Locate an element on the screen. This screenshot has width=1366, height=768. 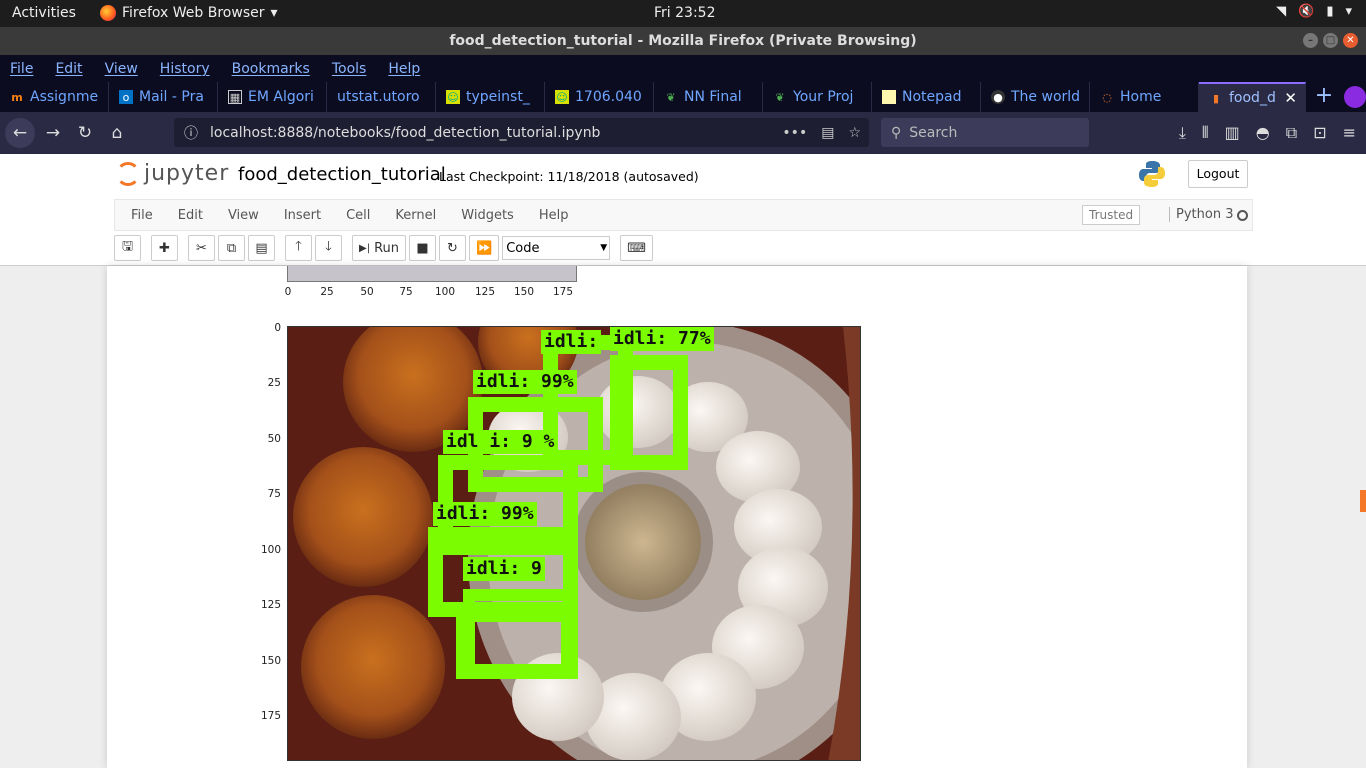
tab-utstat: utstat.utoro is located at coordinates (381, 97).